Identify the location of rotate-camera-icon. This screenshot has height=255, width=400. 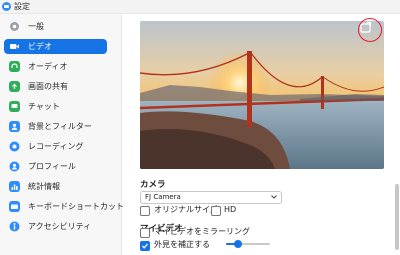
(366, 27).